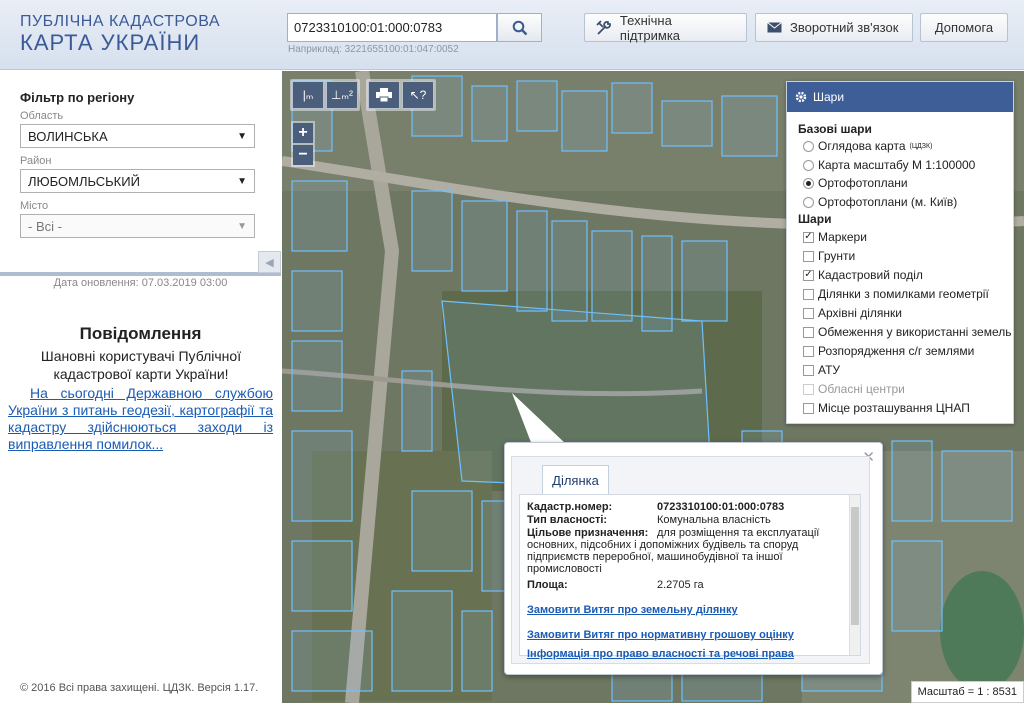  Describe the element at coordinates (844, 27) in the screenshot. I see `feedback-label: Зворотний зв'язок` at that location.